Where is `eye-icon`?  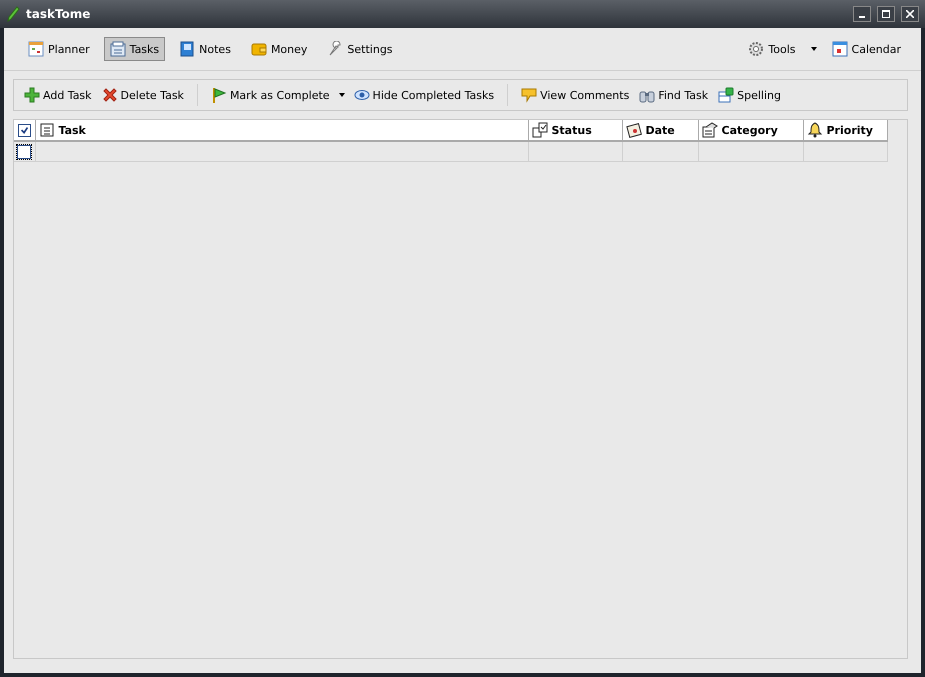
eye-icon is located at coordinates (362, 95).